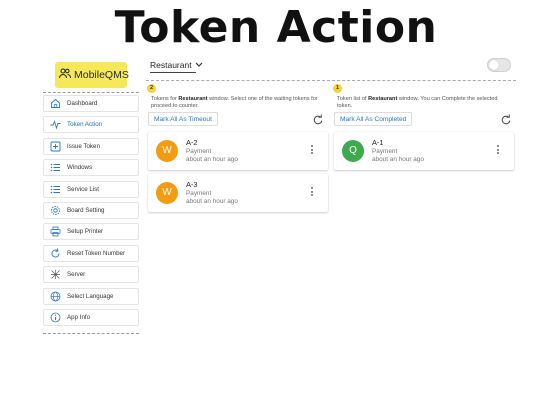 This screenshot has height=414, width=552. I want to click on sidebar-item-label: Select Language, so click(90, 296).